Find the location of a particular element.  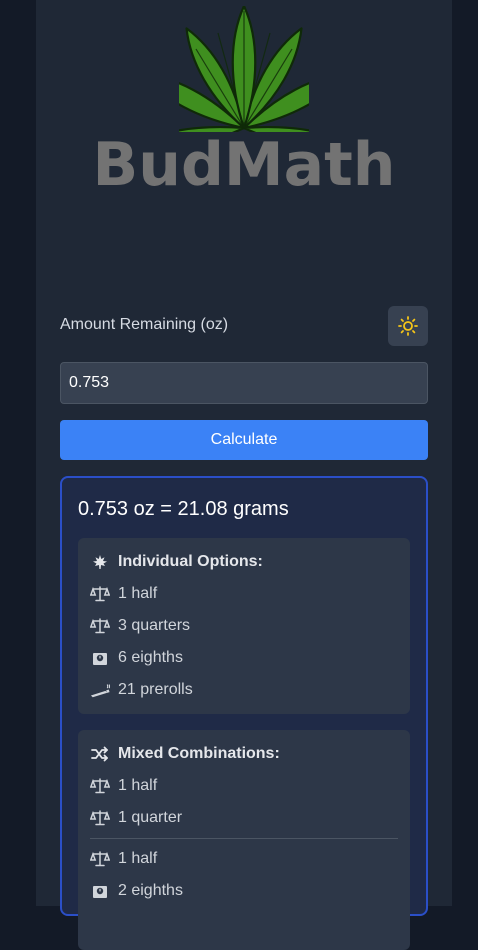

mixed-combinations-label: Mixed Combinations: is located at coordinates (199, 753).